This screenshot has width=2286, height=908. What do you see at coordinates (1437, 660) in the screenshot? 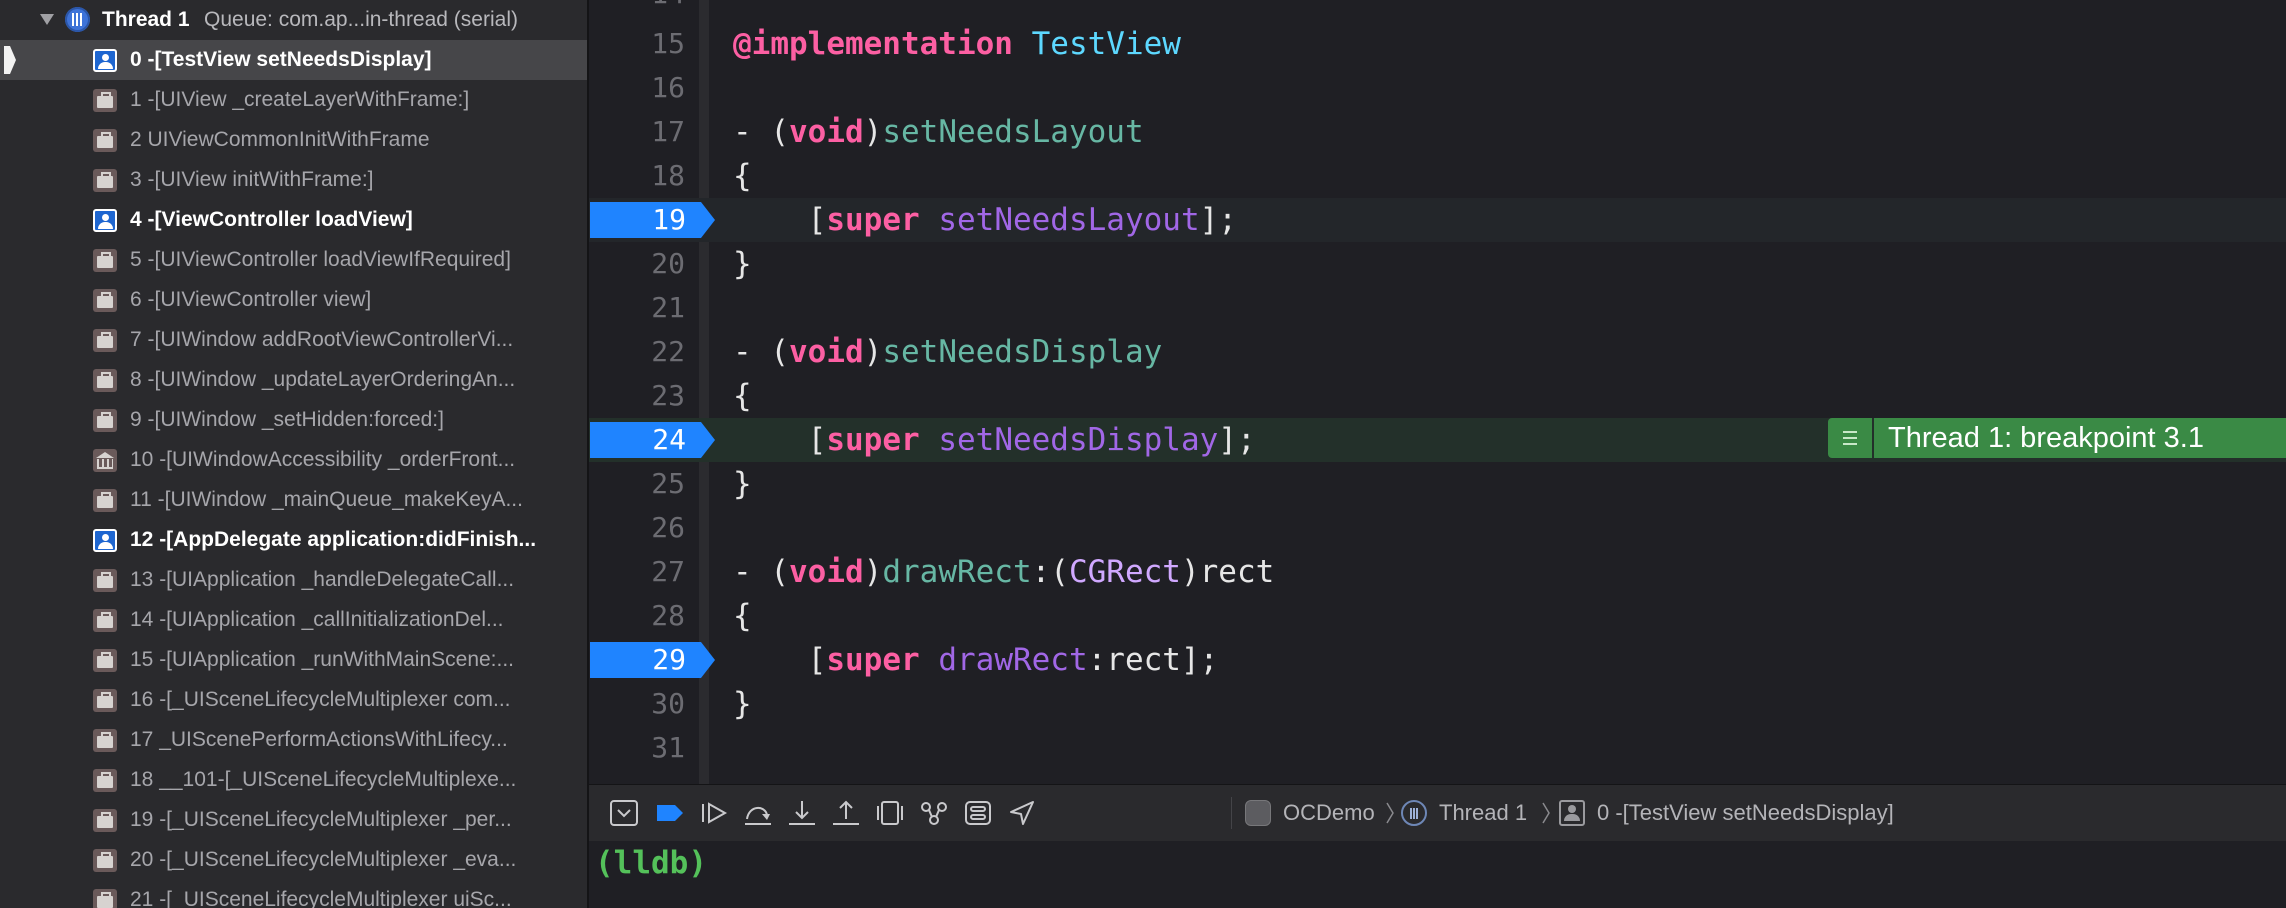
I see `code-line: 29 [super drawRect:rect];` at bounding box center [1437, 660].